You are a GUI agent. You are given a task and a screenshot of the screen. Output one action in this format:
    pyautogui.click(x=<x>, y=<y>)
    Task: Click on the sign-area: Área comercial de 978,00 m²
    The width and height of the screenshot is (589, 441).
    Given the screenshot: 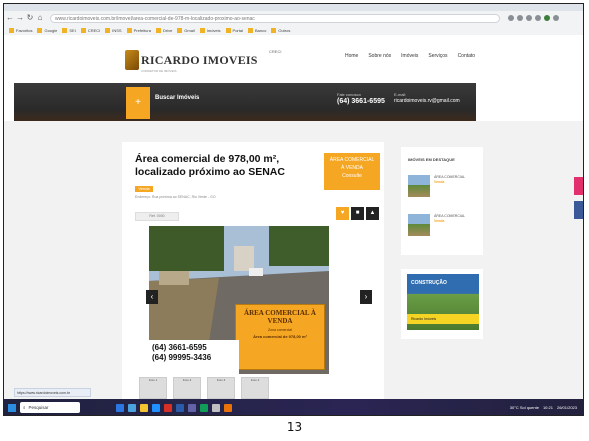 What is the action you would take?
    pyautogui.click(x=280, y=336)
    